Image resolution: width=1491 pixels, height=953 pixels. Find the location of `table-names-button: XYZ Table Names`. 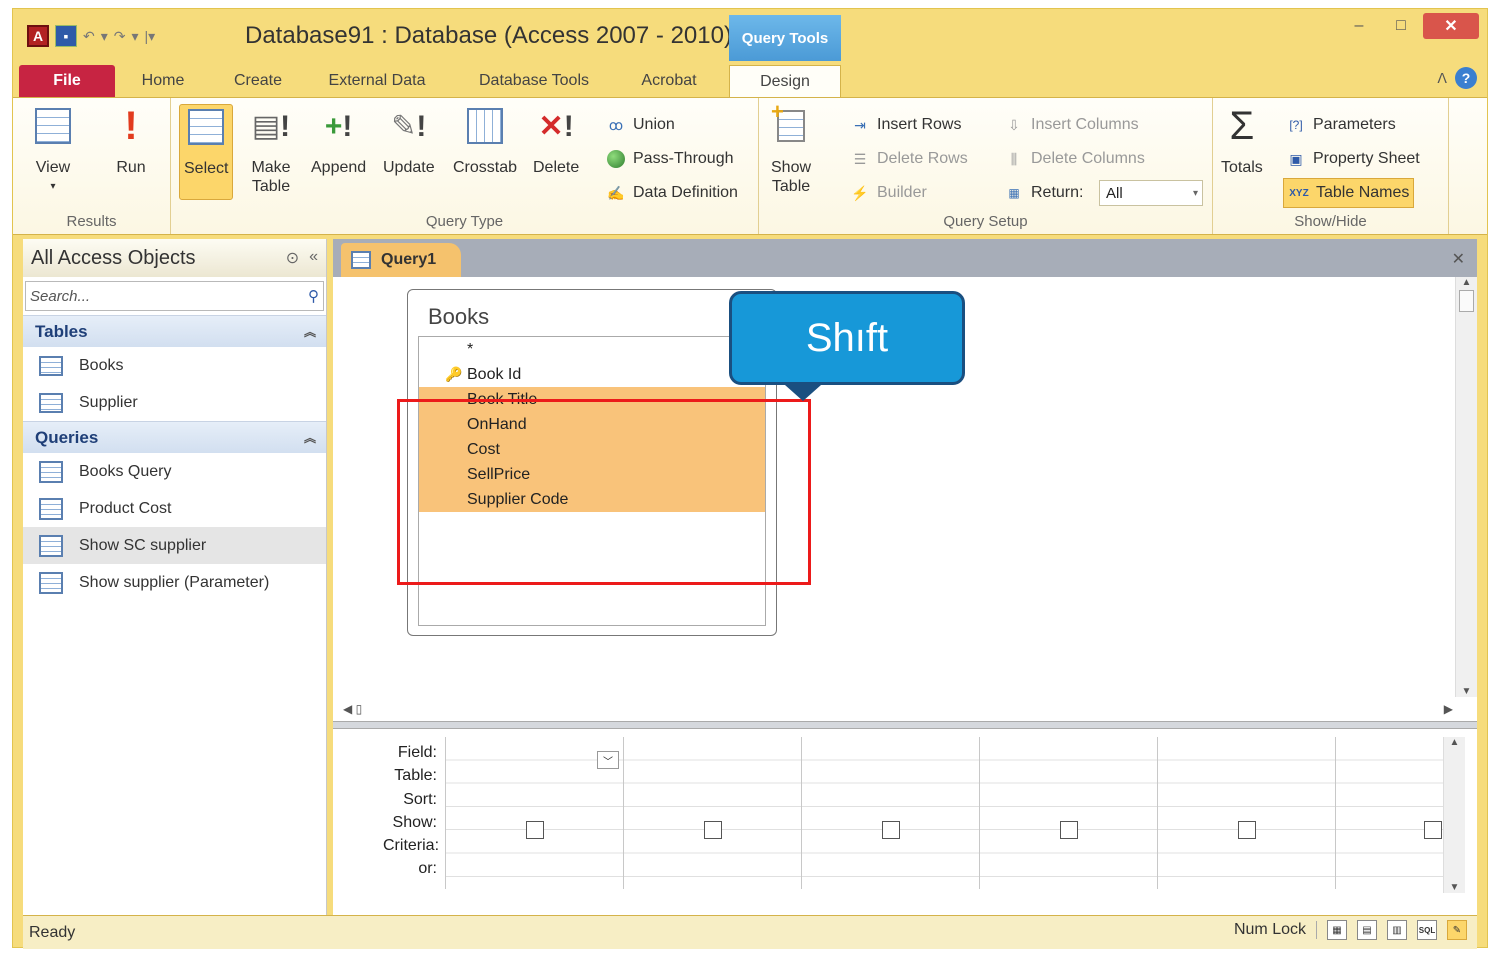

table-names-button: XYZ Table Names is located at coordinates (1349, 193).